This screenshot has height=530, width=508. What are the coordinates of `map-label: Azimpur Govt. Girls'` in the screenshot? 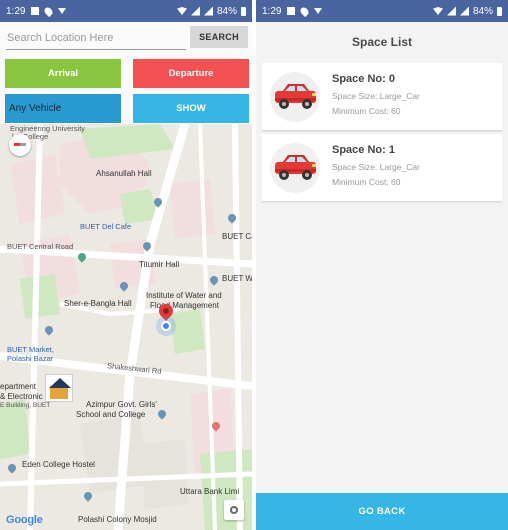 It's located at (121, 404).